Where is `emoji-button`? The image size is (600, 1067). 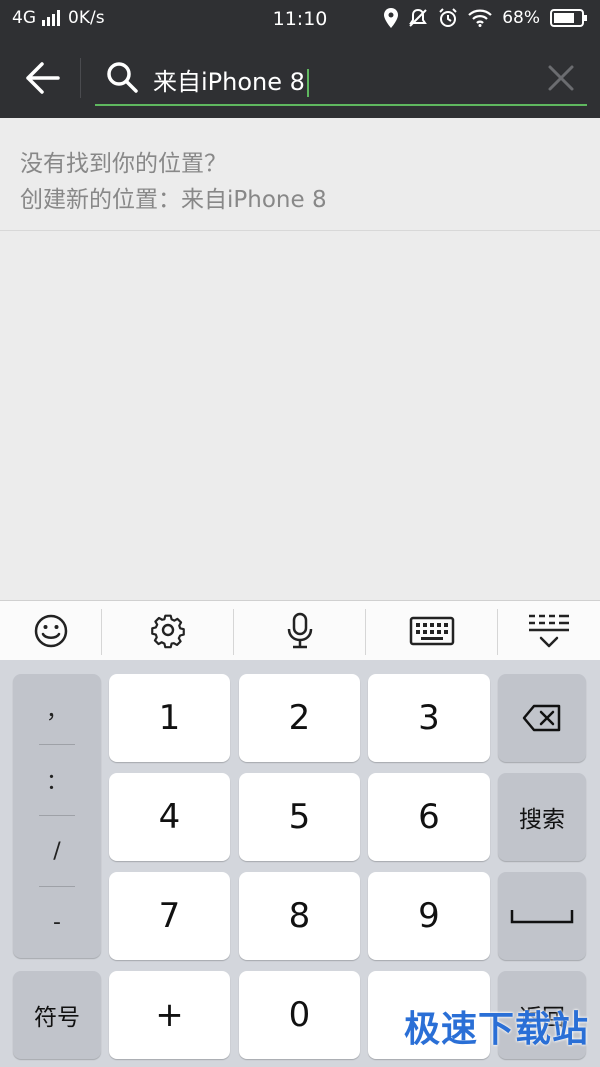 emoji-button is located at coordinates (50, 631).